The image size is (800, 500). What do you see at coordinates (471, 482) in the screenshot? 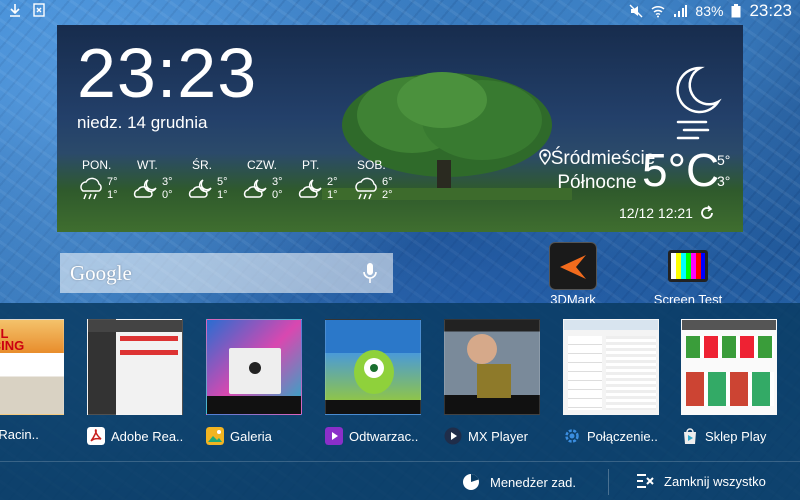
I see `pie-chart-icon` at bounding box center [471, 482].